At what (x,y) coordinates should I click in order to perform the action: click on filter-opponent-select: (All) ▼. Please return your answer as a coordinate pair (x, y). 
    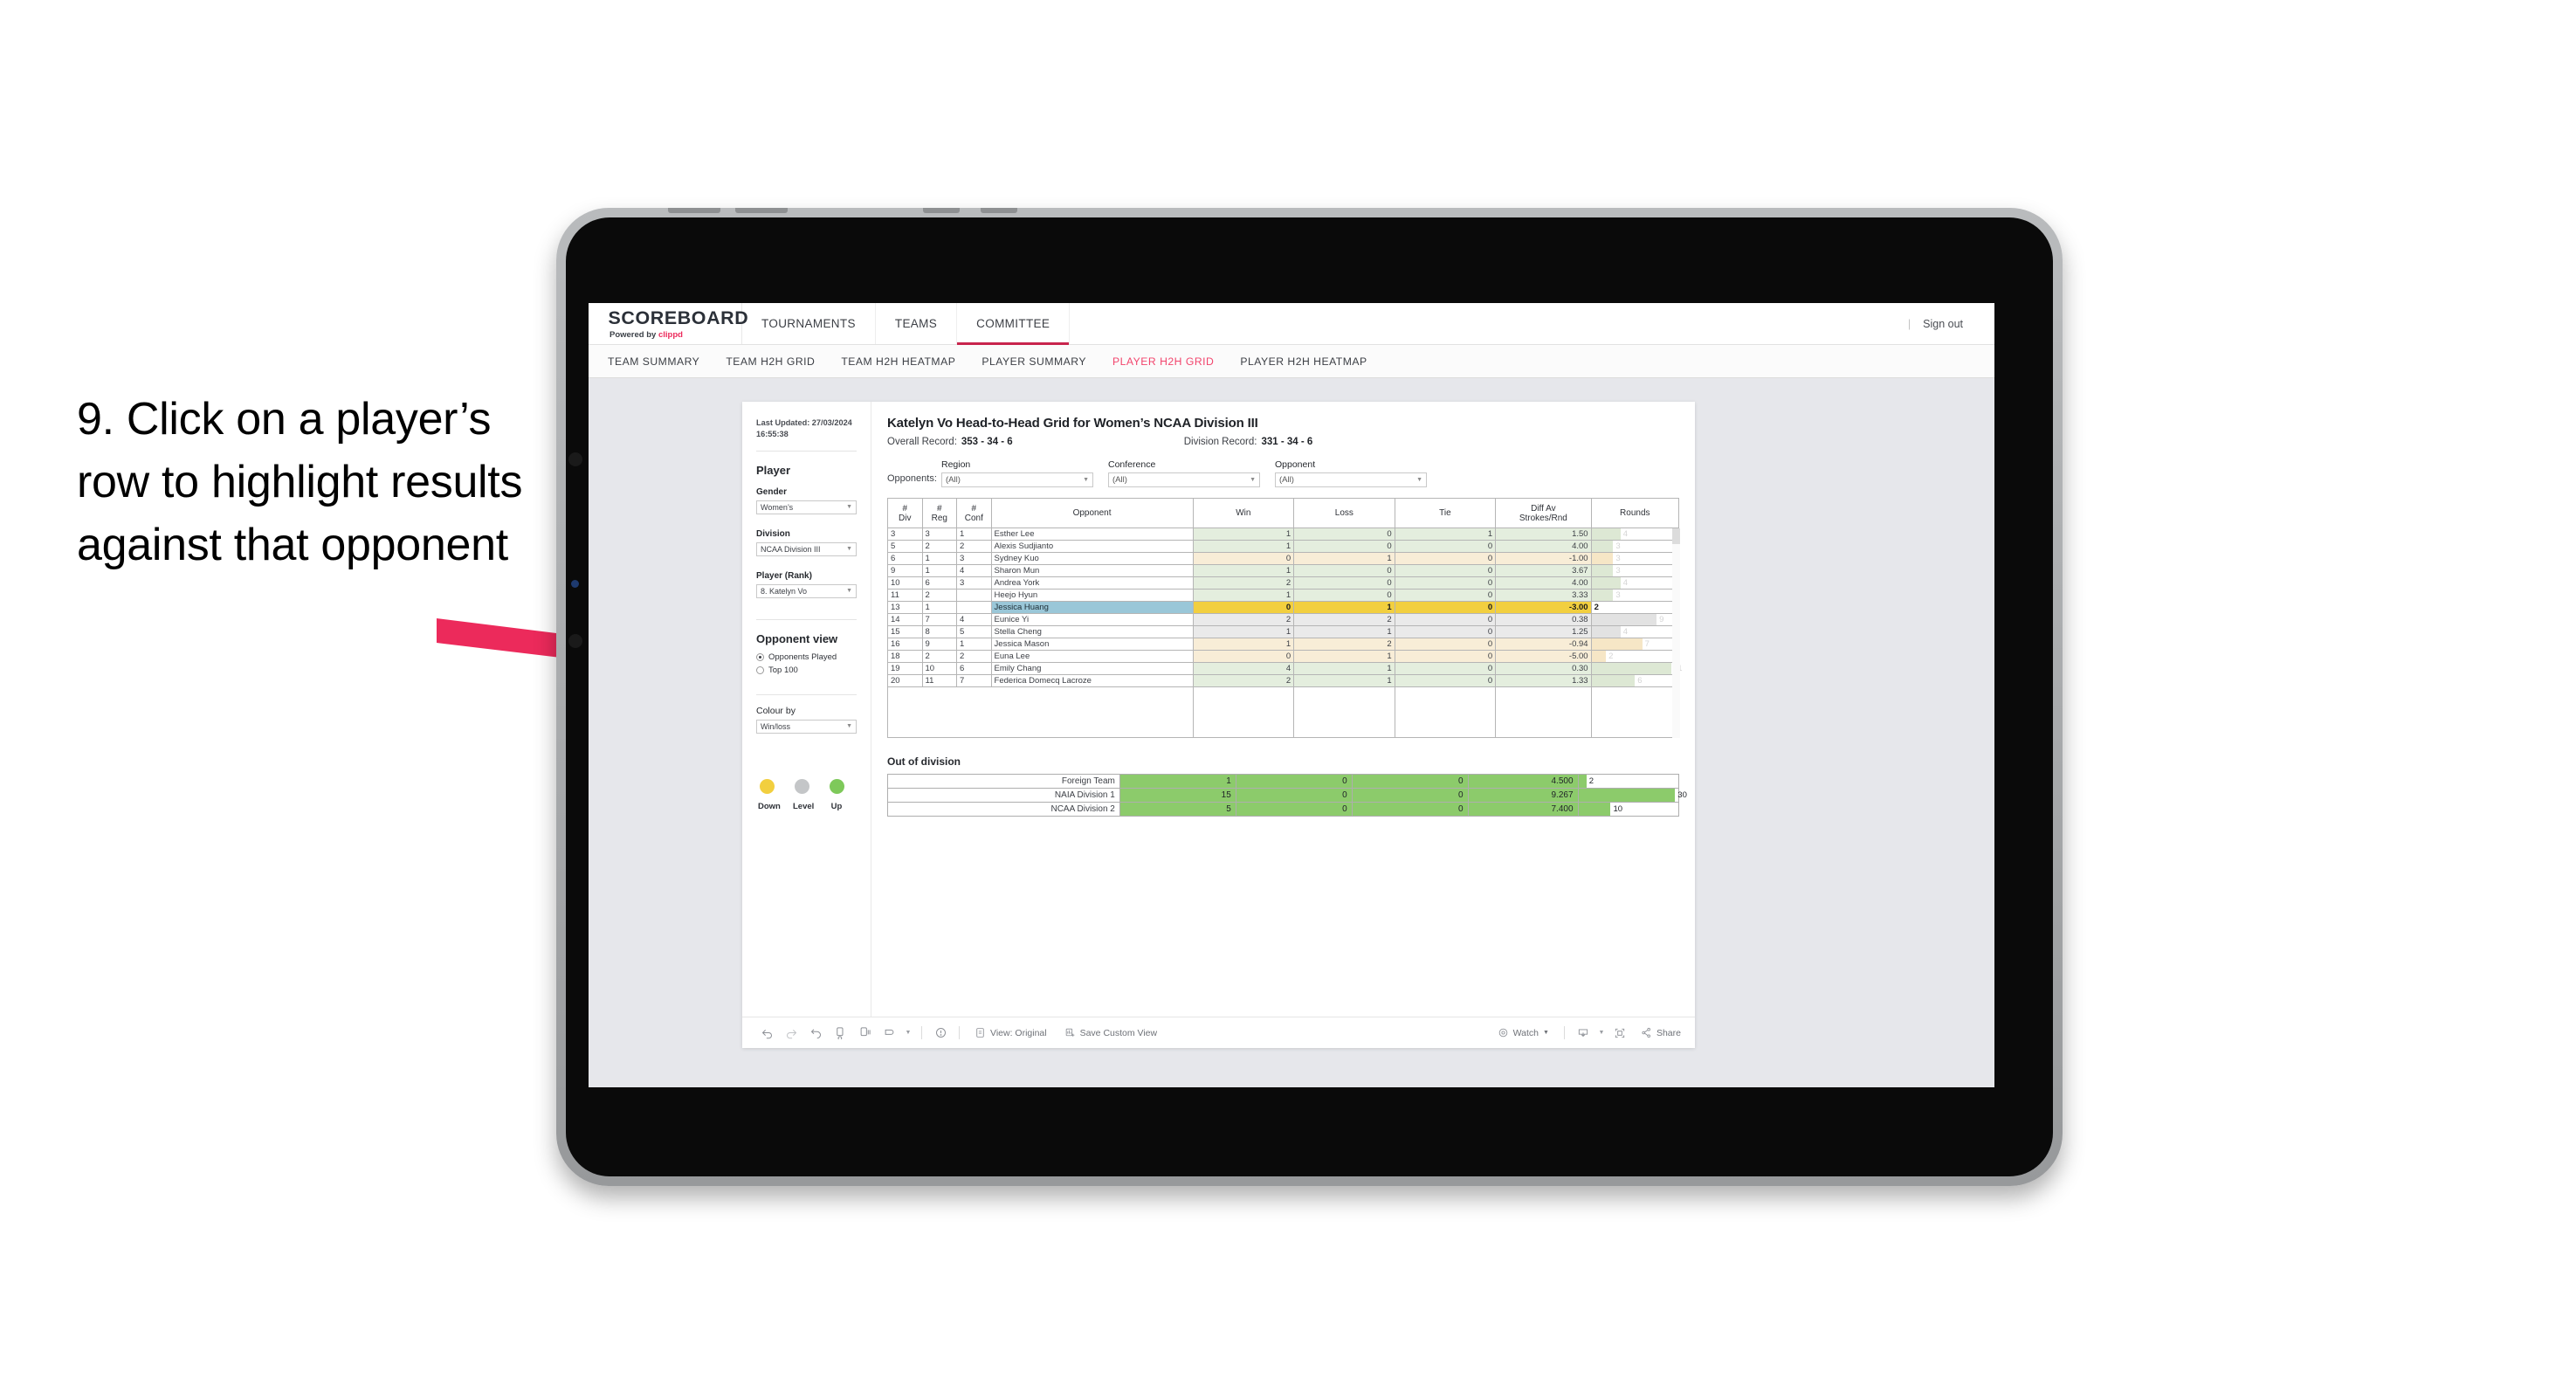
    Looking at the image, I should click on (1351, 479).